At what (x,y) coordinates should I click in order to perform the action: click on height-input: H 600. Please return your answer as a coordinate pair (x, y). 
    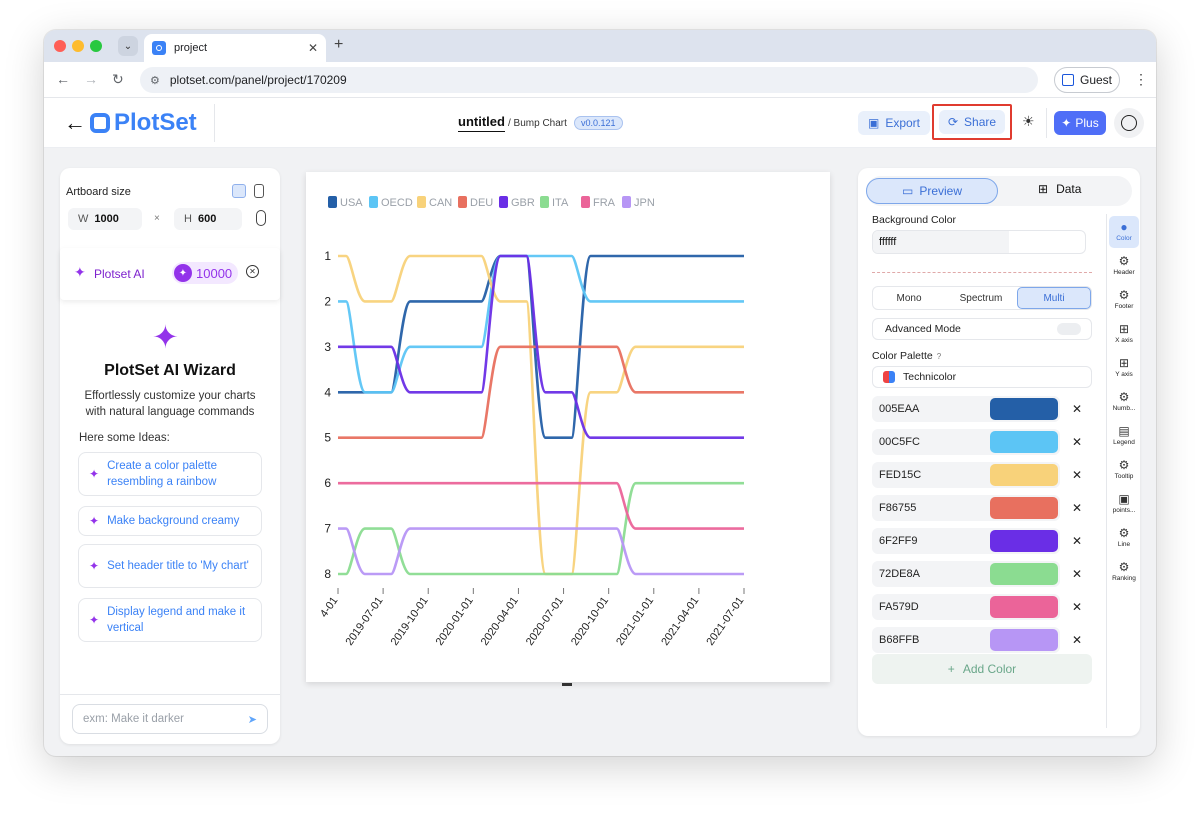
    Looking at the image, I should click on (208, 219).